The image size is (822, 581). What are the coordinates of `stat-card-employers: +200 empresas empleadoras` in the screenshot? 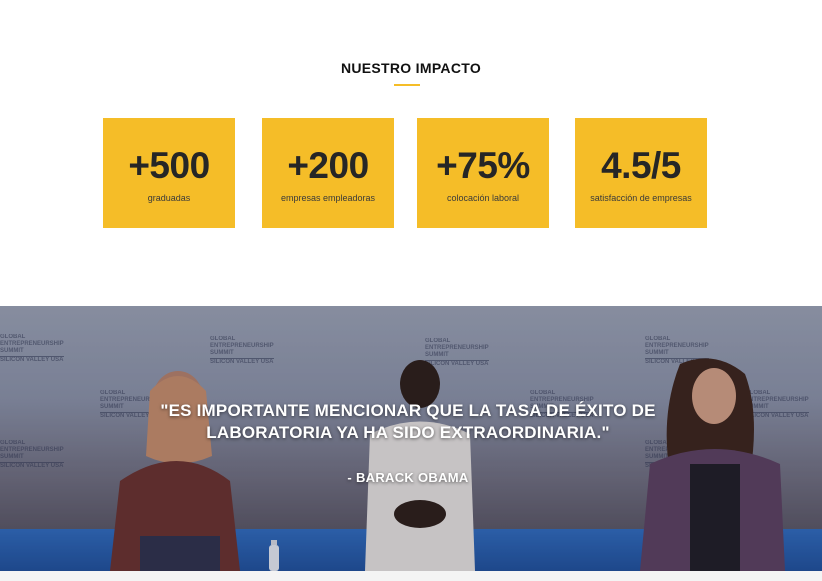 It's located at (328, 173).